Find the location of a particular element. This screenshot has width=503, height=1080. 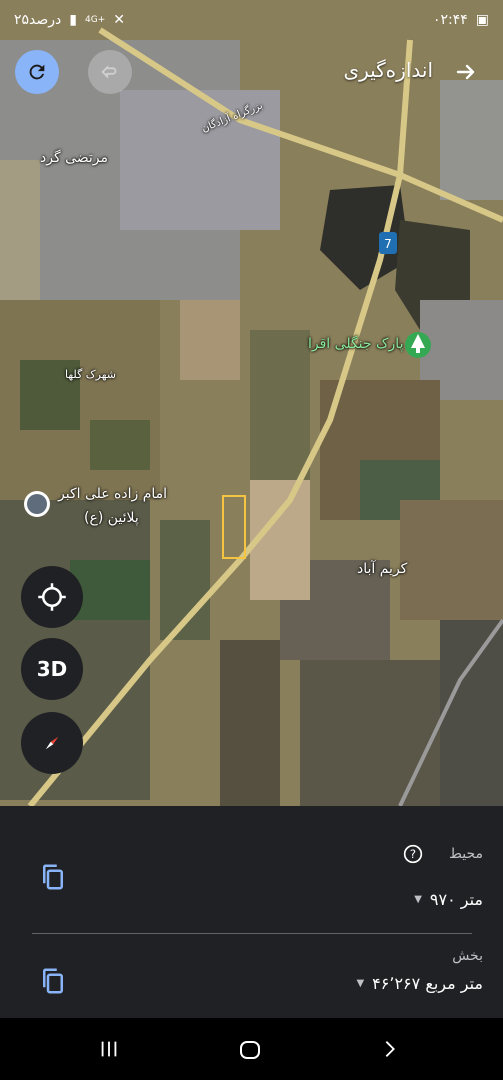

area-value: ۴۶٬۲۶۷ متر مربع is located at coordinates (427, 983).